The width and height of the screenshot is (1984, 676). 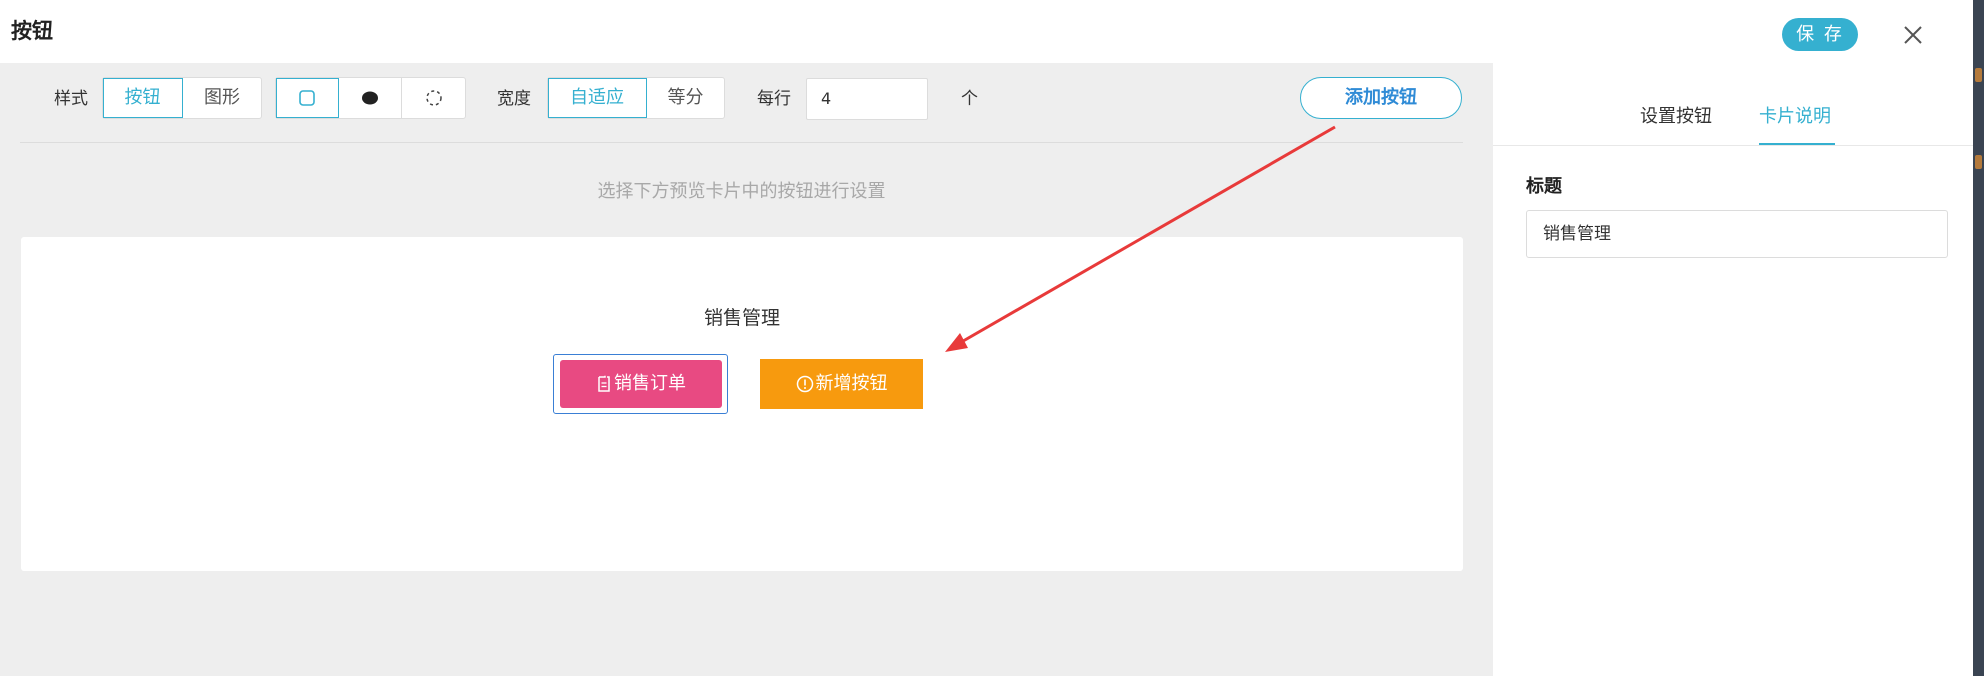 I want to click on preview-hint: 选择下方预览卡片中的按钮进行设置, so click(x=741, y=191).